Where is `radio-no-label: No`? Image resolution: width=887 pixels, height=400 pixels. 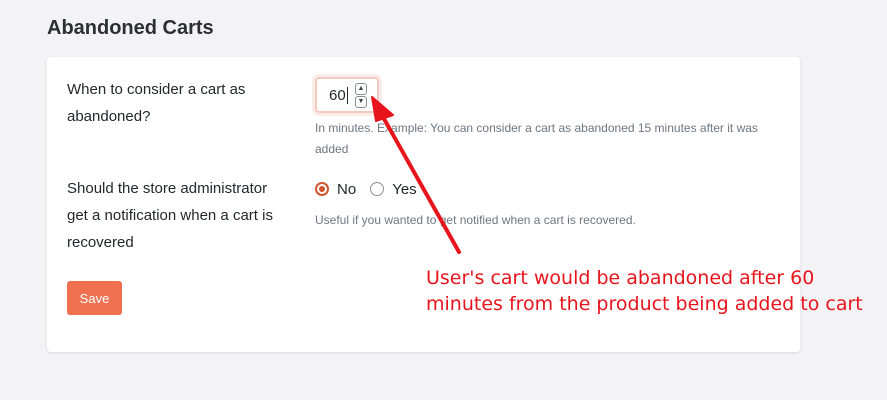
radio-no-label: No is located at coordinates (347, 189).